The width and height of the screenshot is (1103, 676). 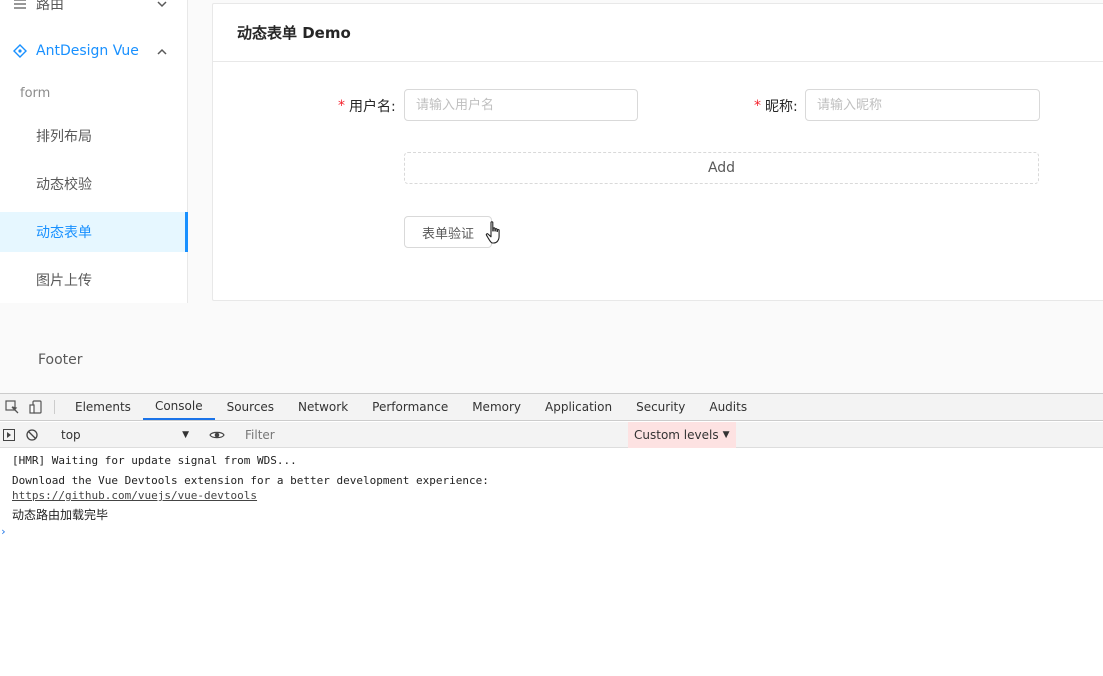 What do you see at coordinates (36, 407) in the screenshot?
I see `device-toolbar-icon` at bounding box center [36, 407].